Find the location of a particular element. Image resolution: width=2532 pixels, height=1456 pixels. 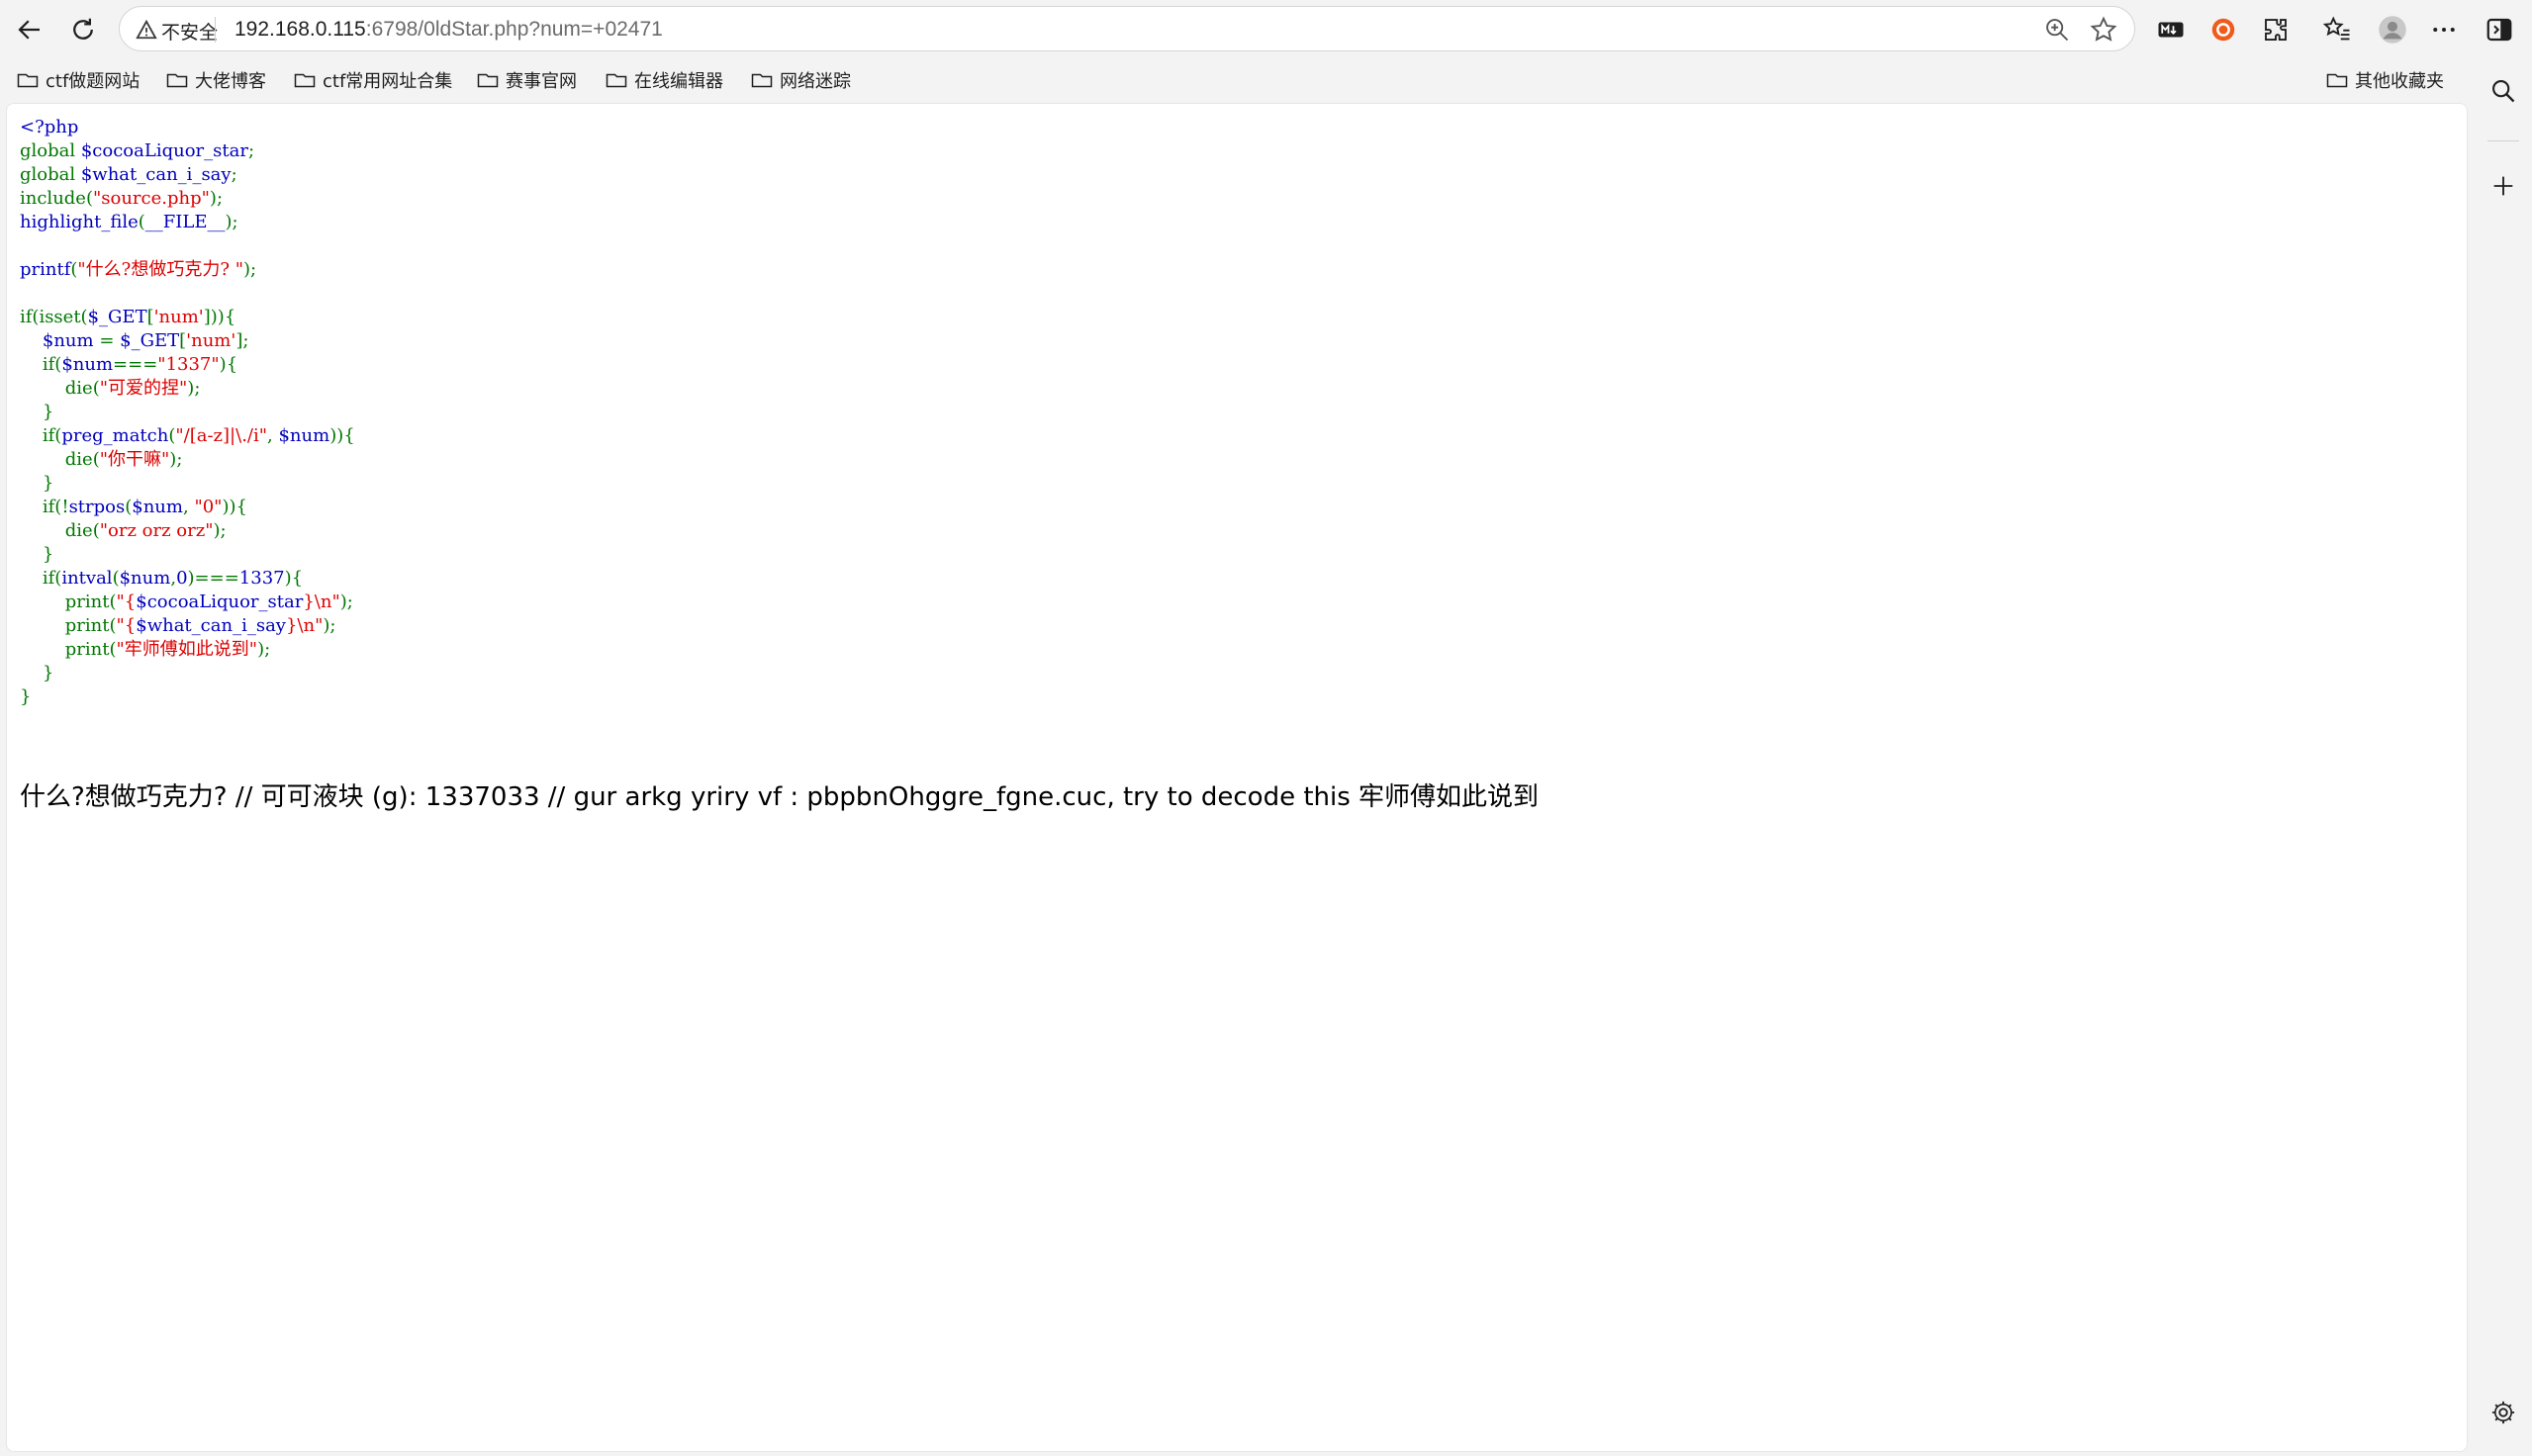

code-line: print("{$cocoaLiquor_star}\n"); is located at coordinates (187, 602).